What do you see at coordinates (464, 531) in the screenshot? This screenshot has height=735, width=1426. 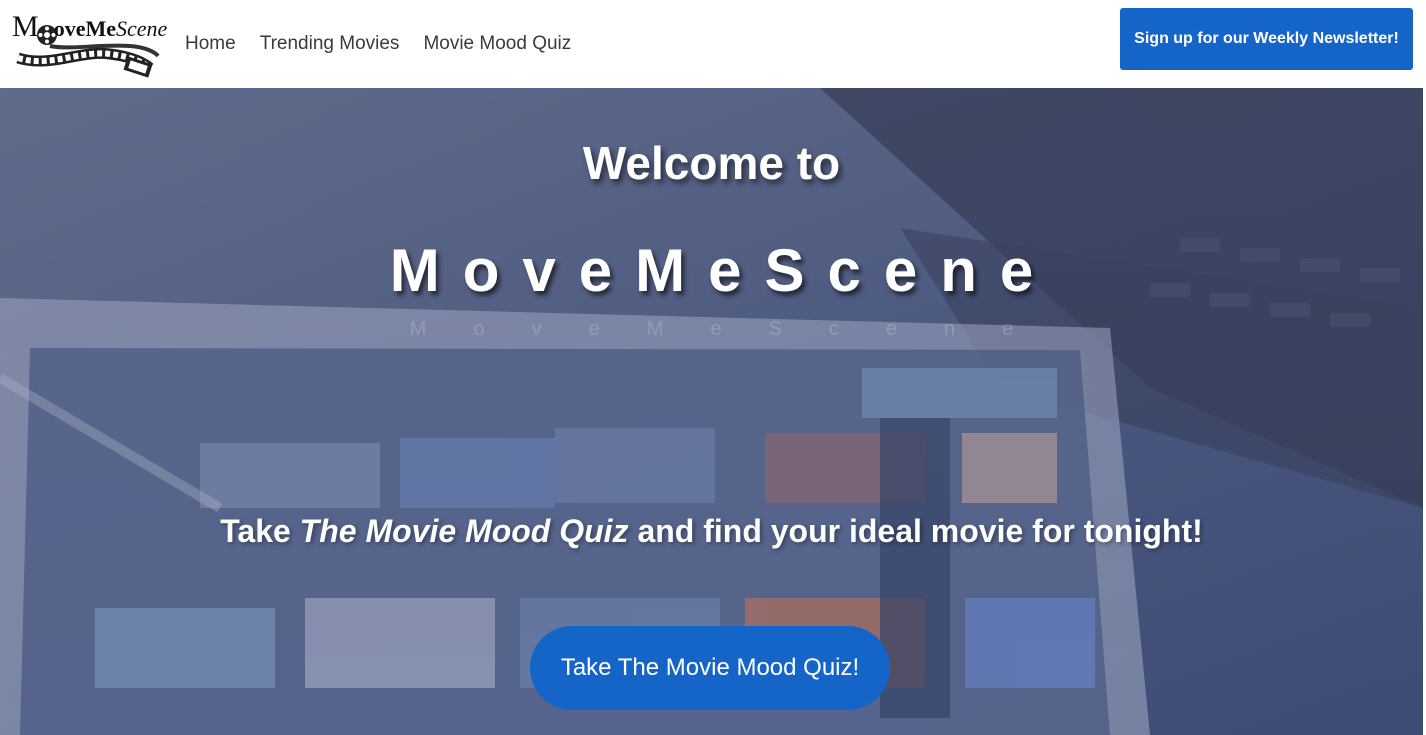 I see `tagline-quiz-name: The Movie Mood Quiz` at bounding box center [464, 531].